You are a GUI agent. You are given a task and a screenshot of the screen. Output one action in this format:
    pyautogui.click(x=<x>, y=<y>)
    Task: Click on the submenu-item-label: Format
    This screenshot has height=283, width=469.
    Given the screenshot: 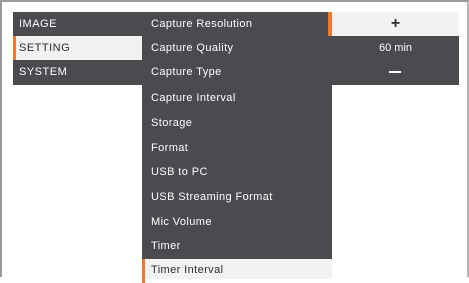 What is the action you would take?
    pyautogui.click(x=170, y=148)
    